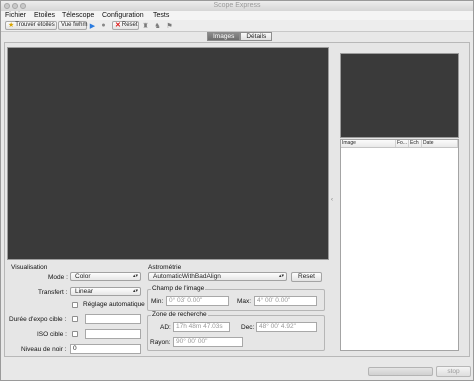  I want to click on window-title: Scope Express, so click(237, 5).